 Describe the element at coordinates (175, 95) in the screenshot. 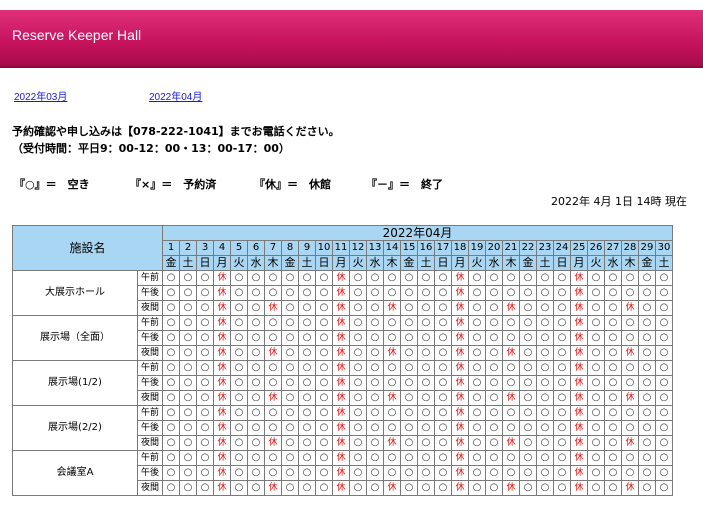

I see `month-link-2022-04: 2022年04月` at that location.